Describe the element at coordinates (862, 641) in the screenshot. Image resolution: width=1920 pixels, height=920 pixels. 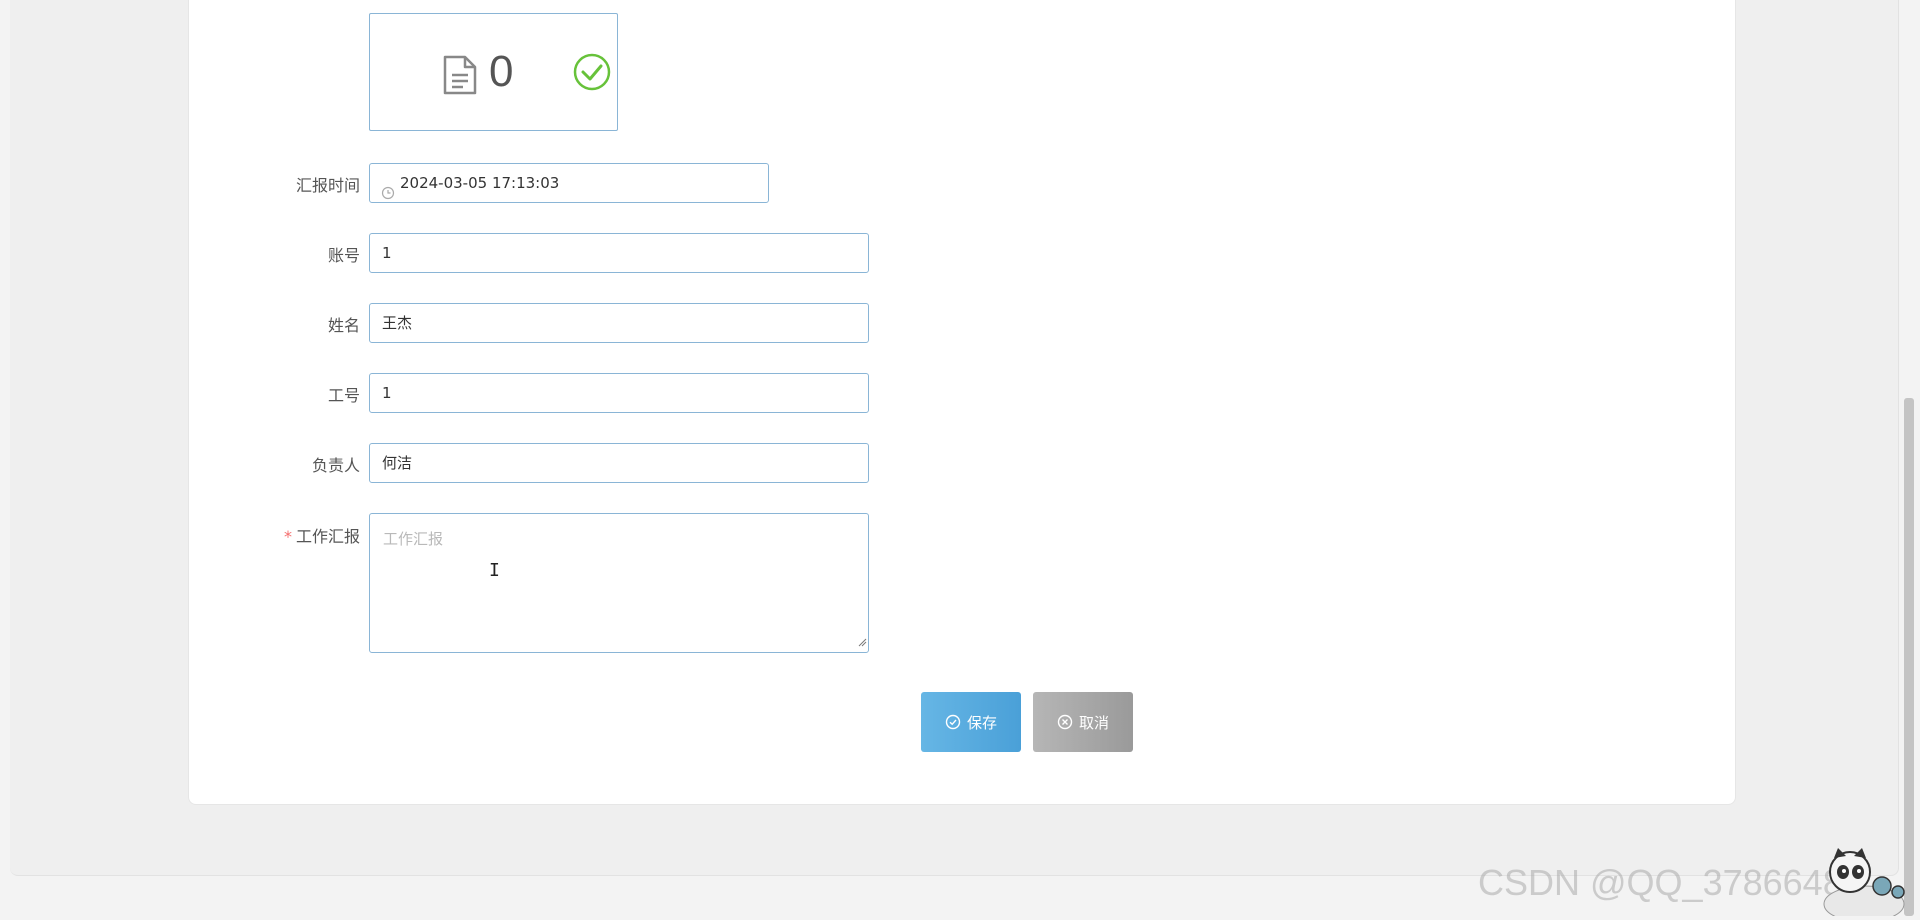
I see `resize-handle-icon` at that location.